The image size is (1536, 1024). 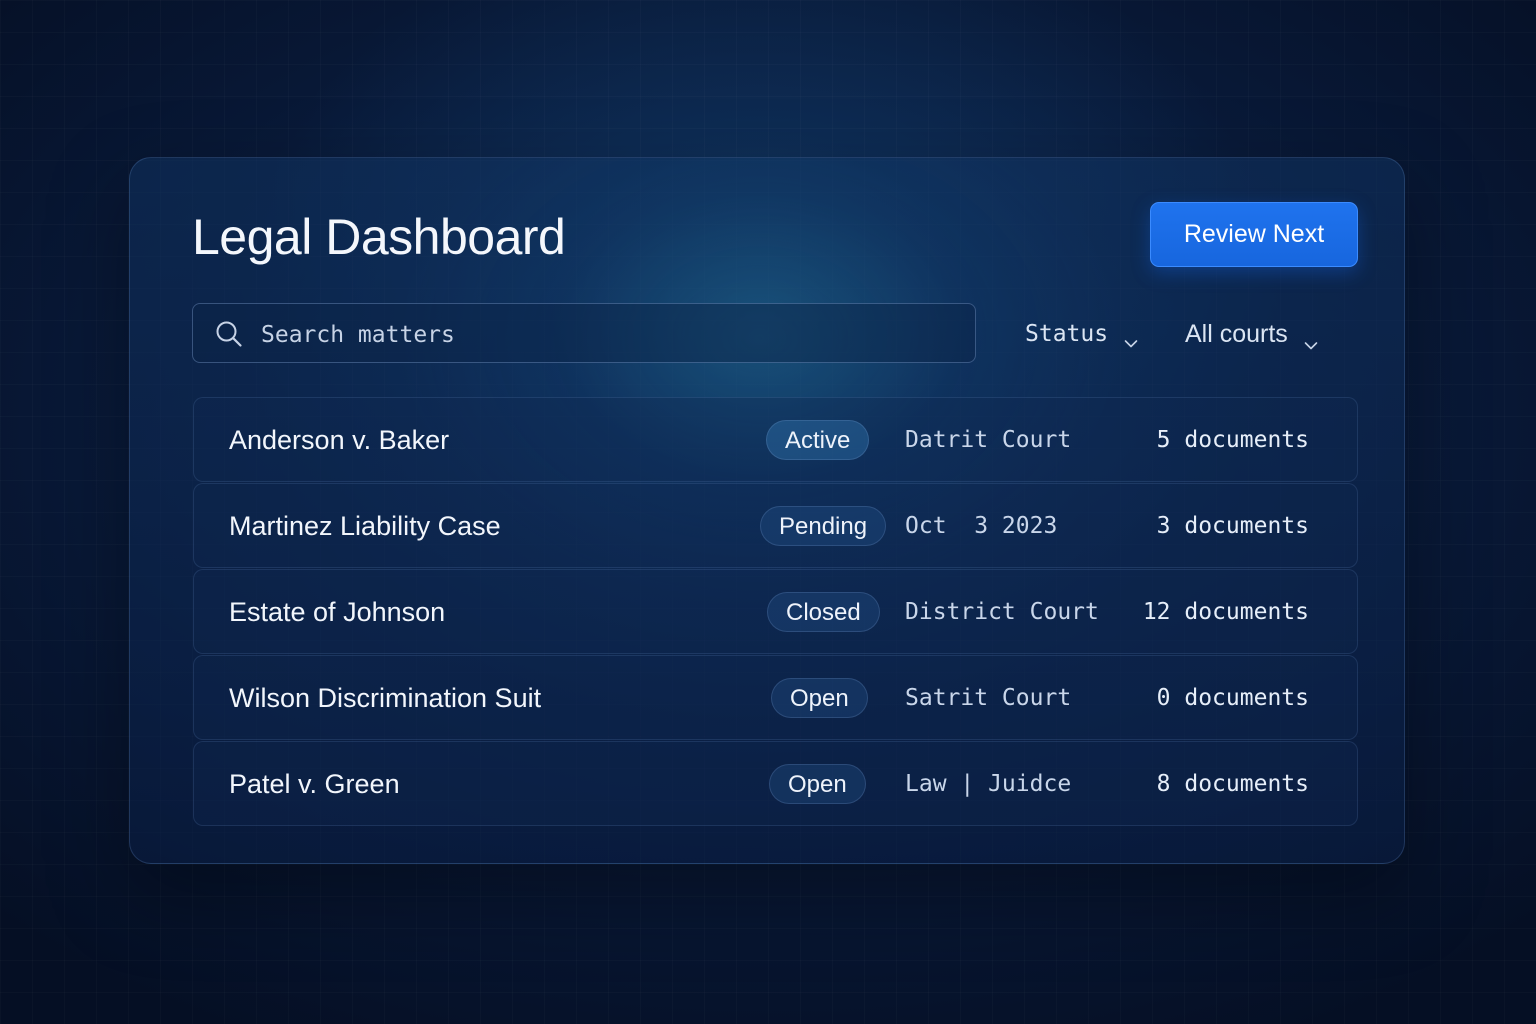 What do you see at coordinates (337, 612) in the screenshot?
I see `matter-name: Estate of Johnson` at bounding box center [337, 612].